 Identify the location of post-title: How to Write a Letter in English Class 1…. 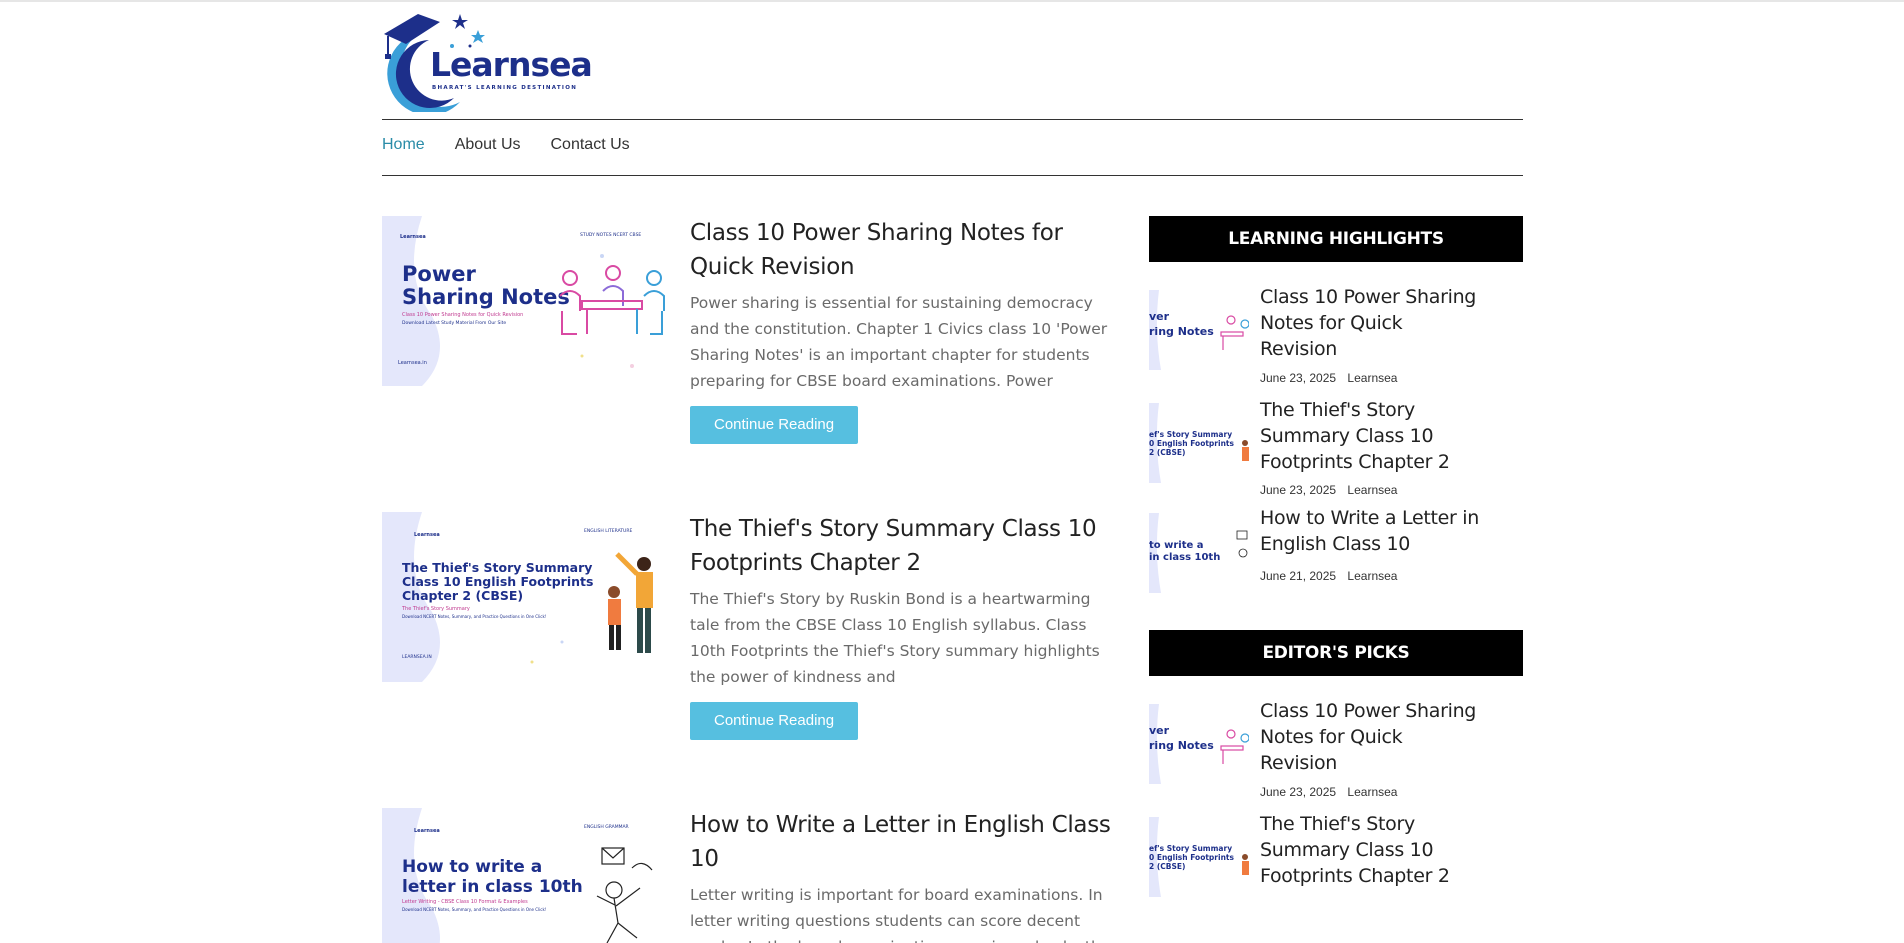
(906, 842).